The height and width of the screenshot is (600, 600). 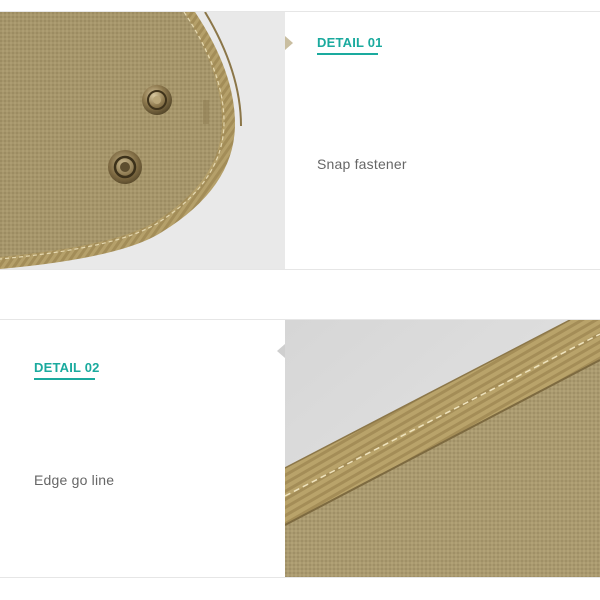 What do you see at coordinates (362, 164) in the screenshot?
I see `detail-caption: Snap fastener` at bounding box center [362, 164].